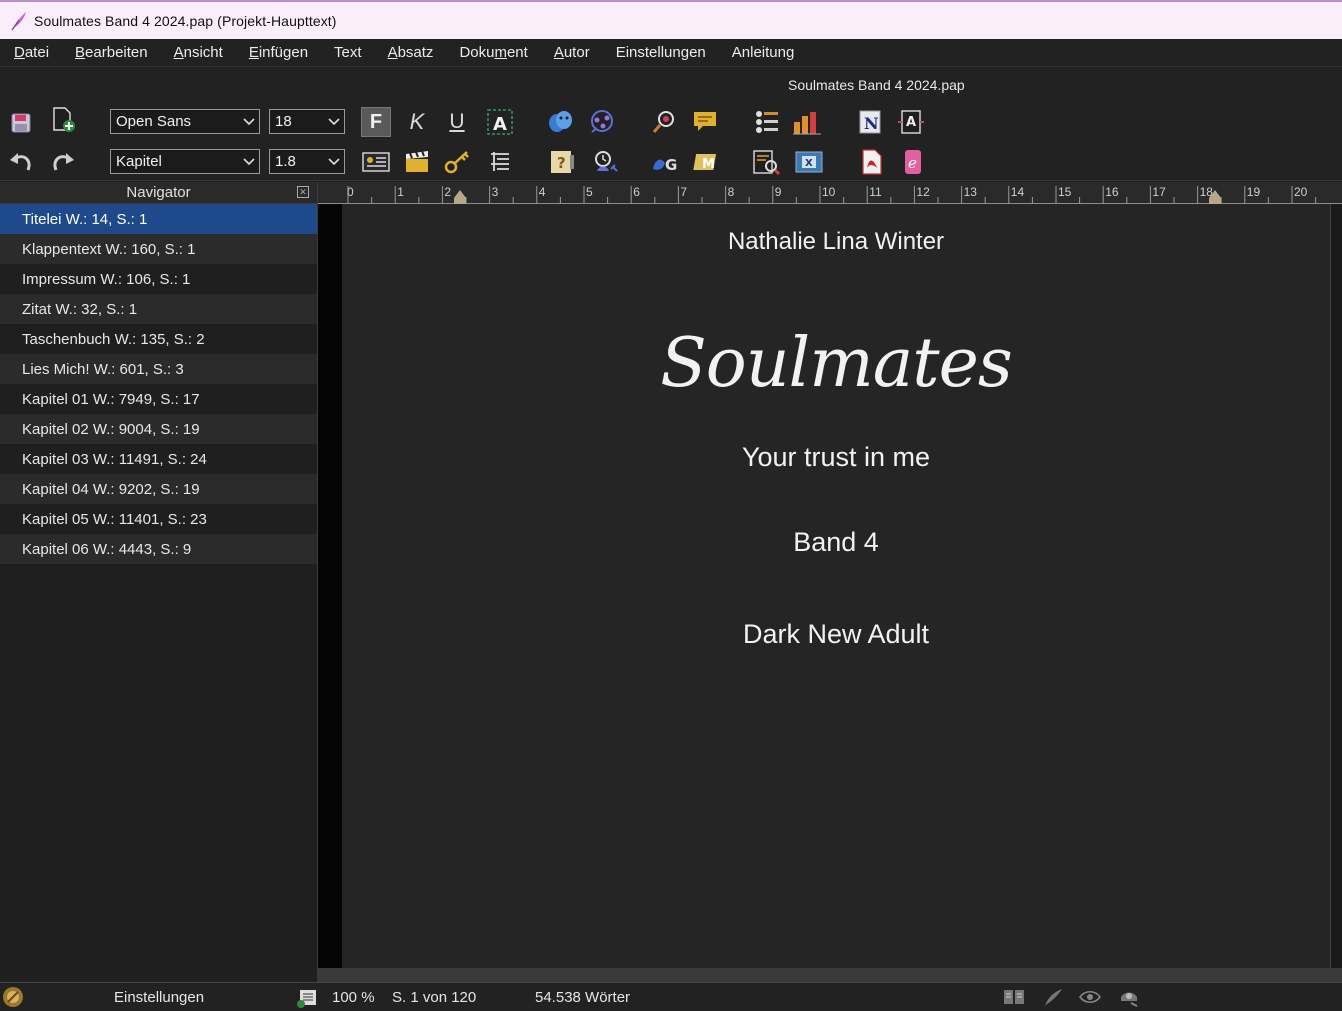 The image size is (1342, 1011). Describe the element at coordinates (185, 161) in the screenshot. I see `paragraph-style-select: Kapitel` at that location.